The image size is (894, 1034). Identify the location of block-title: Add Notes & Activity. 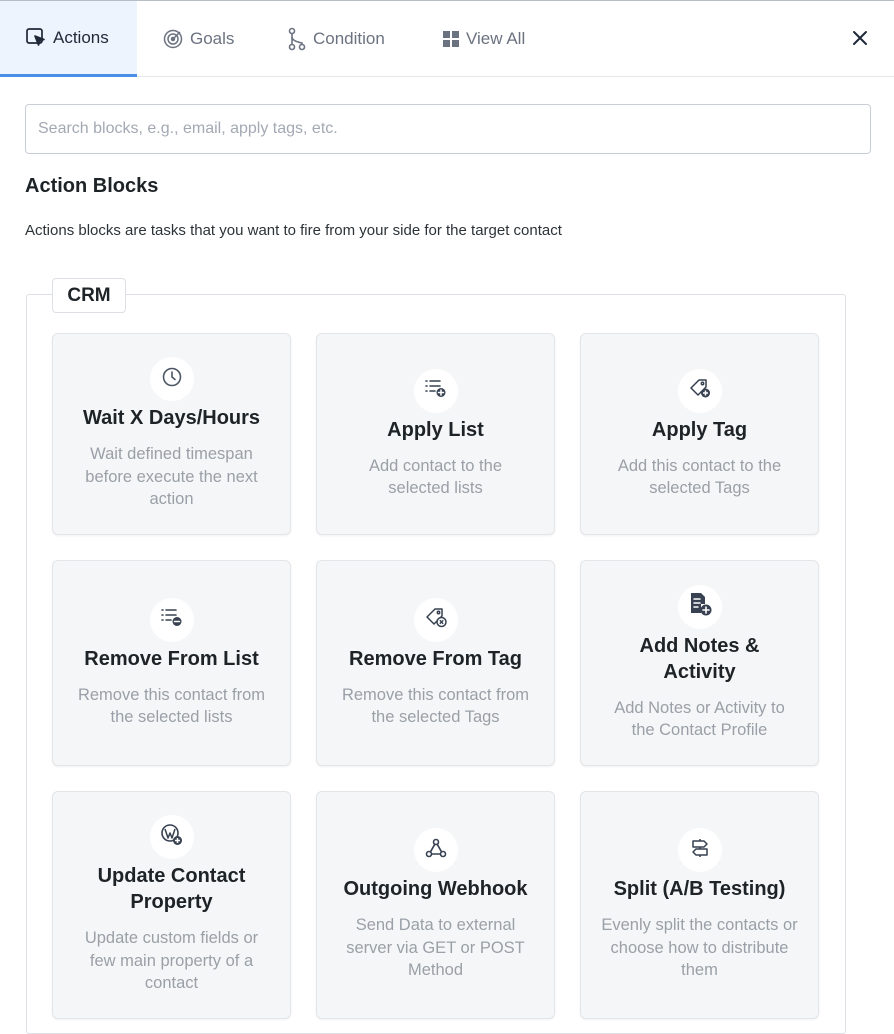
(699, 658).